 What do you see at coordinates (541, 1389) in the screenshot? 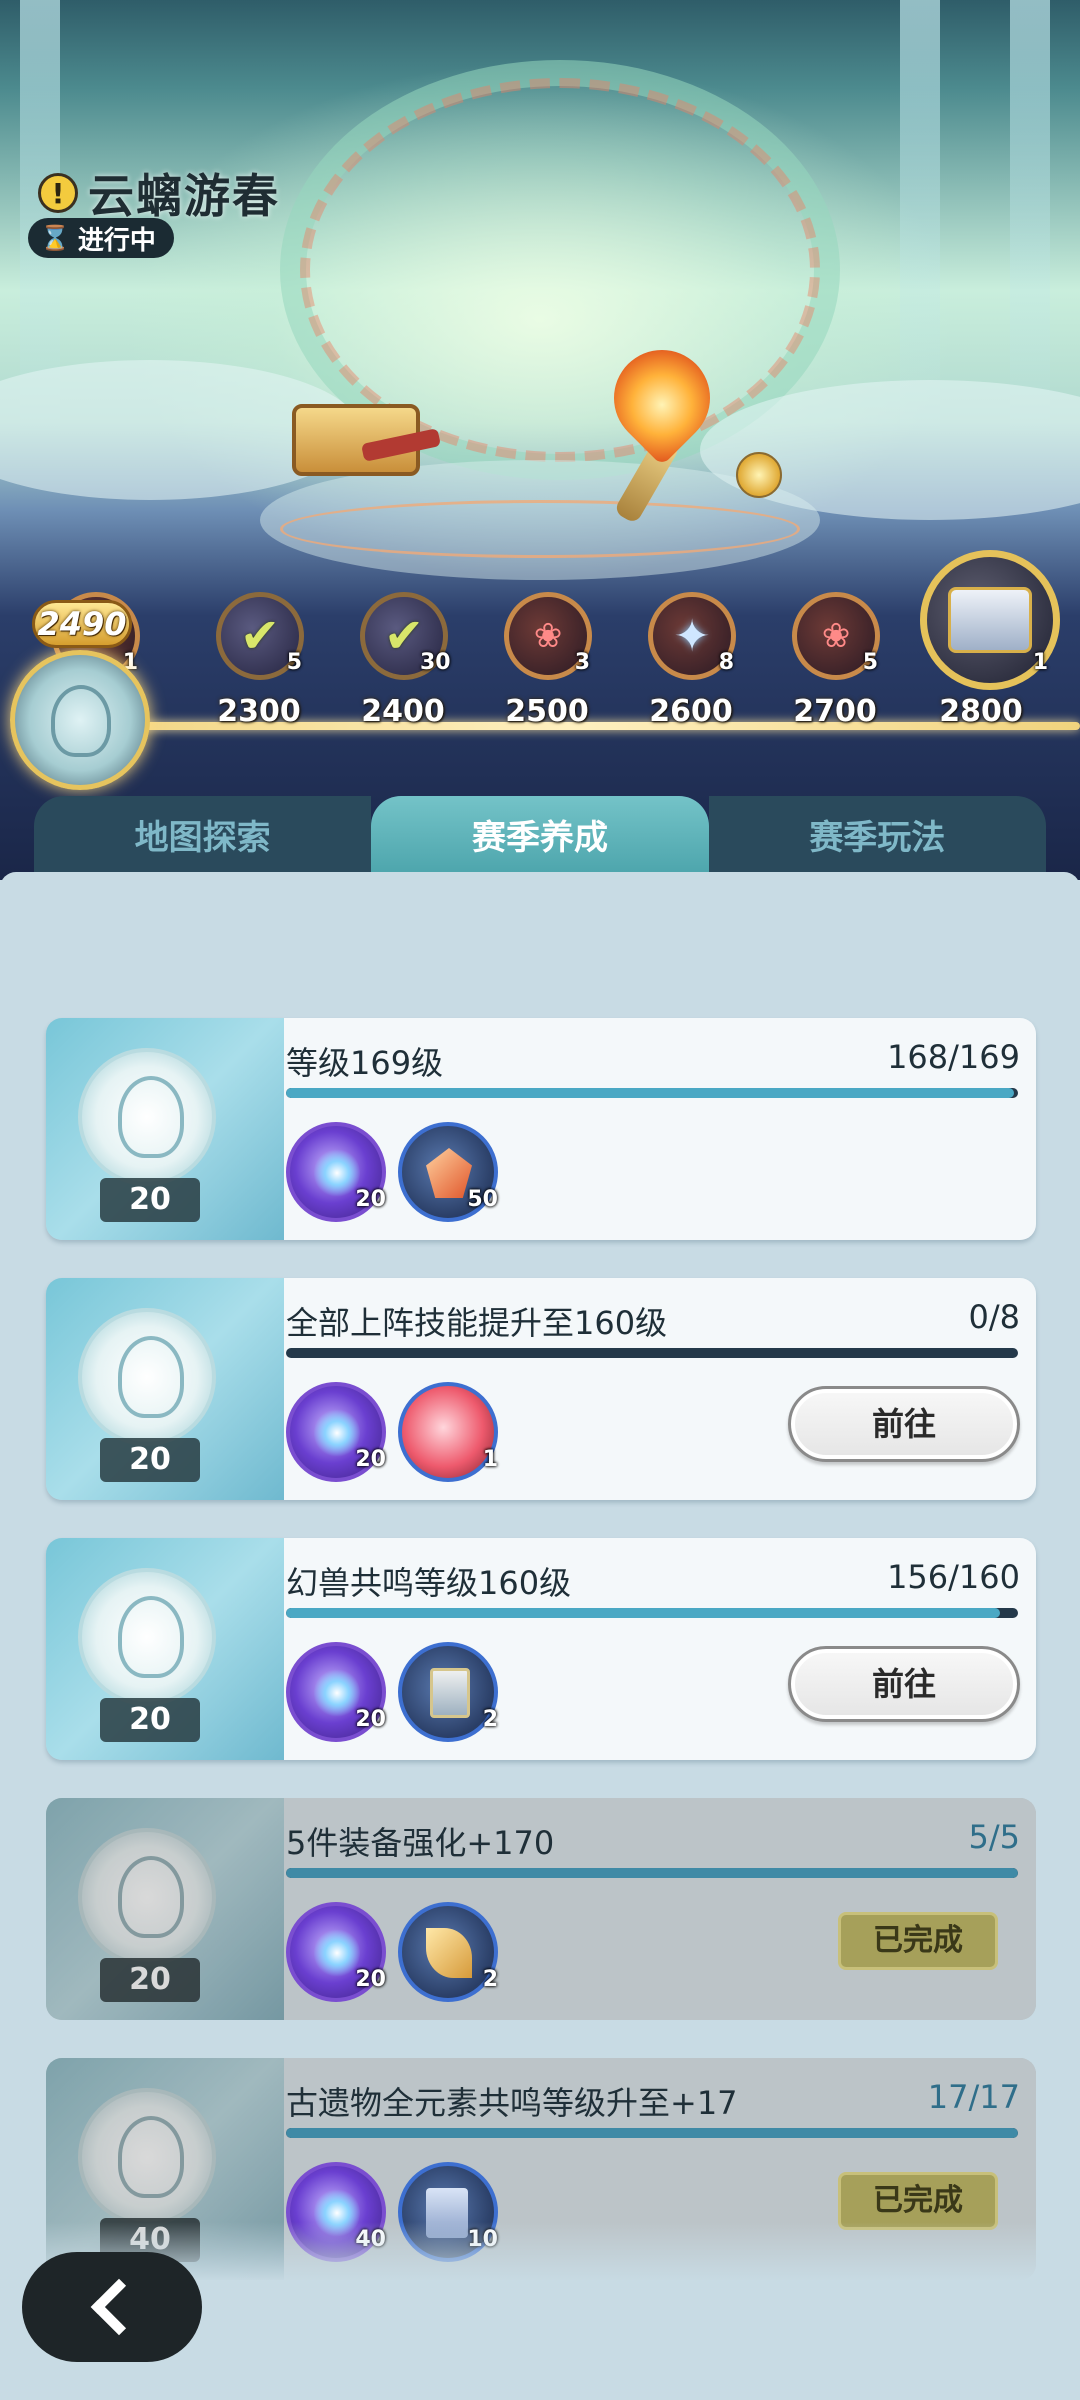
I see `task-card: 20 全部上阵技能提升至160级 0/8 20 1 前往` at bounding box center [541, 1389].